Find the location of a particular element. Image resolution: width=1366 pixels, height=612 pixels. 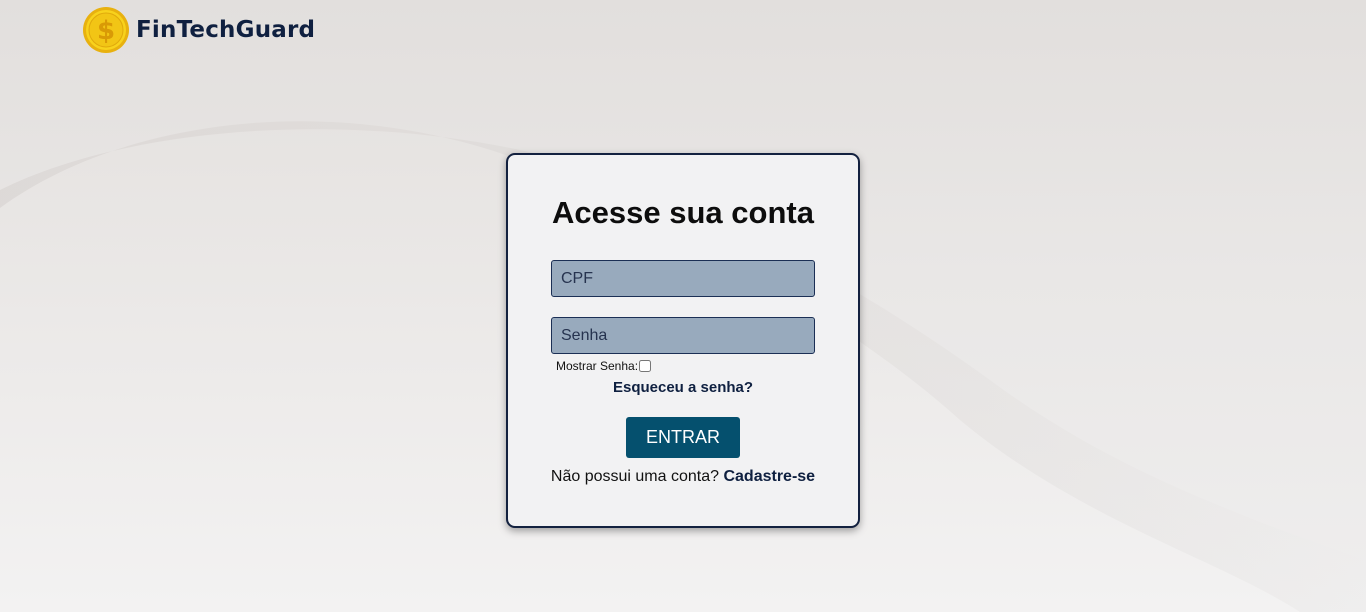

login-title: Acesse sua conta is located at coordinates (683, 212).